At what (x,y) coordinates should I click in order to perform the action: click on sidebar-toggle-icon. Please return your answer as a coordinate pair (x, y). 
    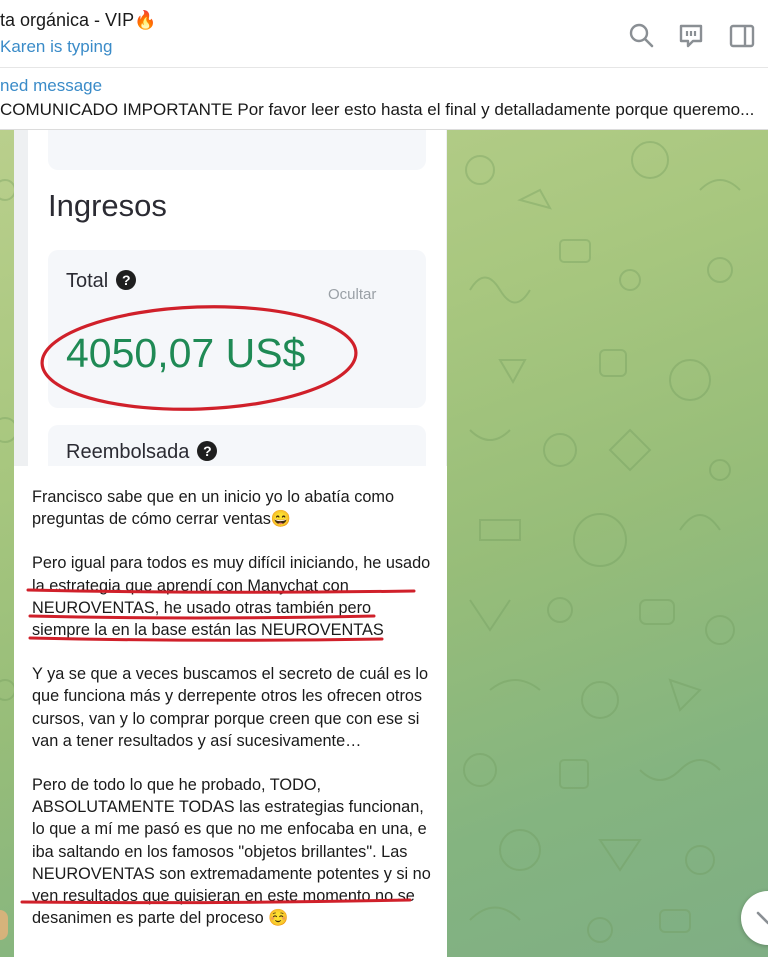
    Looking at the image, I should click on (742, 36).